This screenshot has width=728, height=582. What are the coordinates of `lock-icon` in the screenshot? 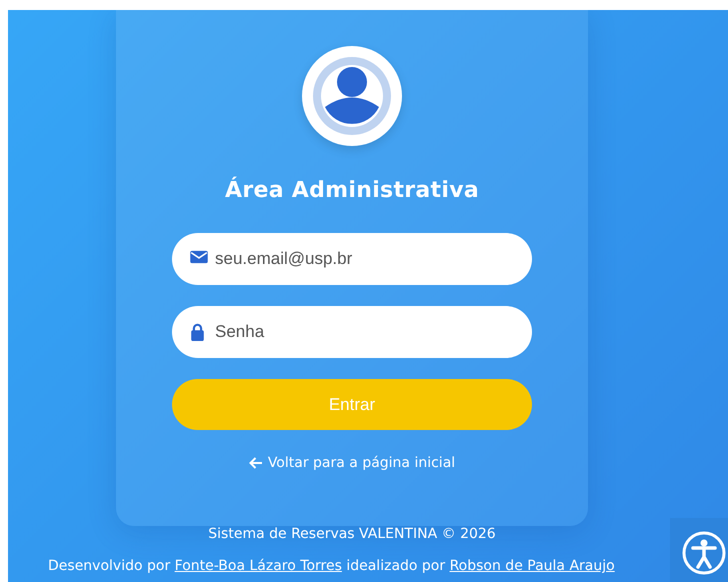 It's located at (197, 332).